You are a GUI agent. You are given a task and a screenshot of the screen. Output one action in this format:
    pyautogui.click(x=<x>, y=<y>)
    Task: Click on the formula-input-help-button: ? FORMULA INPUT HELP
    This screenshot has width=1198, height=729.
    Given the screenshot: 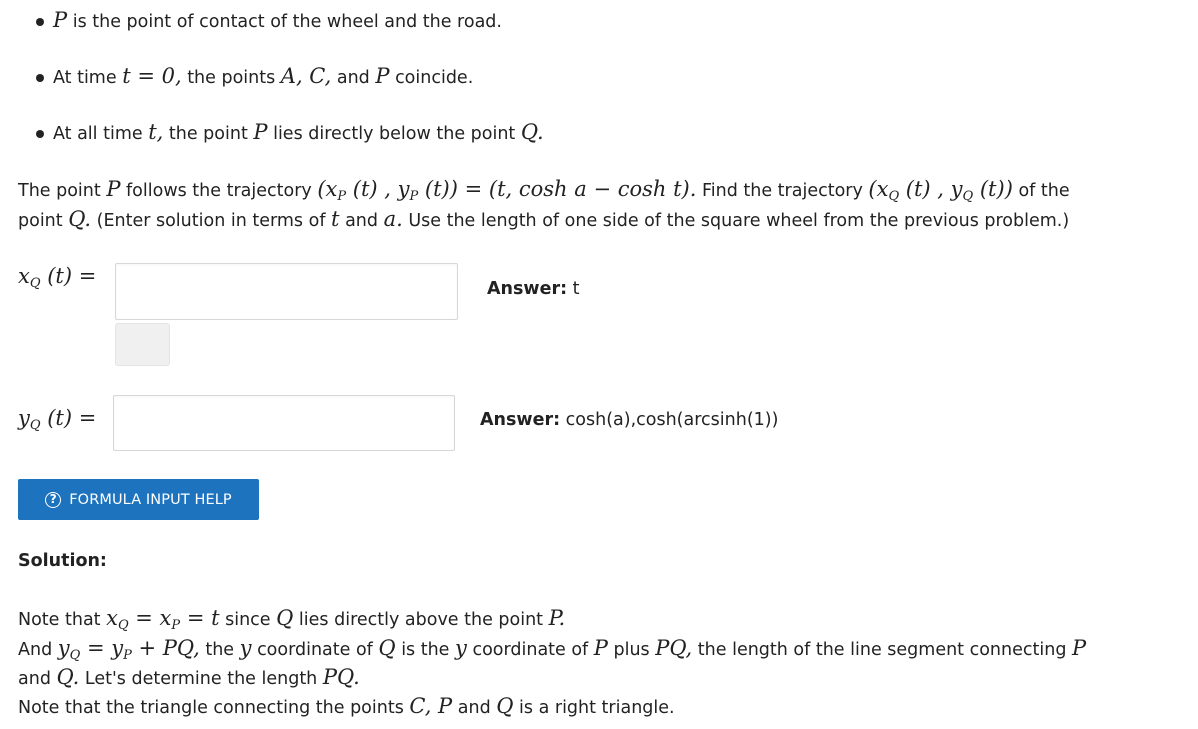 What is the action you would take?
    pyautogui.click(x=138, y=499)
    